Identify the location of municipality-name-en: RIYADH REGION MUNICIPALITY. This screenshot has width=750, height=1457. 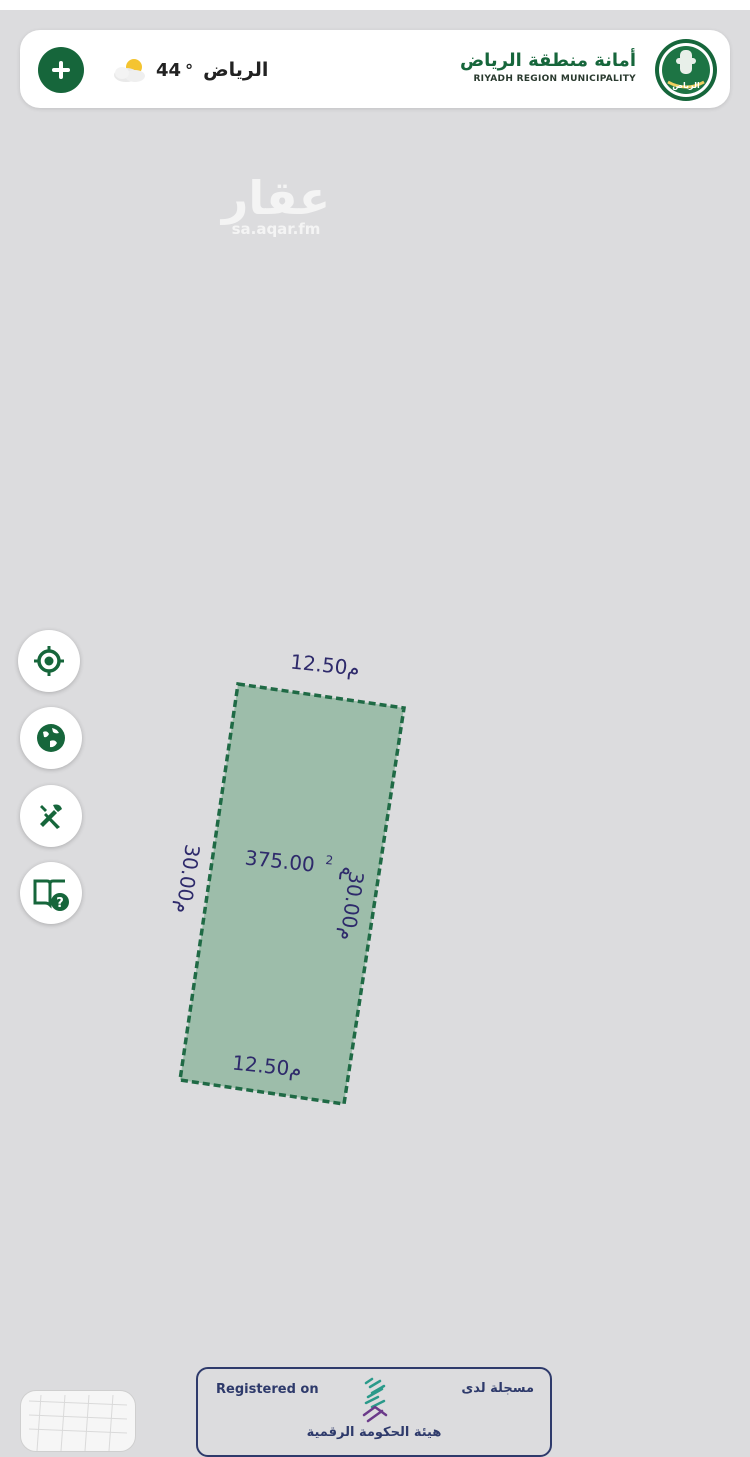
(554, 79).